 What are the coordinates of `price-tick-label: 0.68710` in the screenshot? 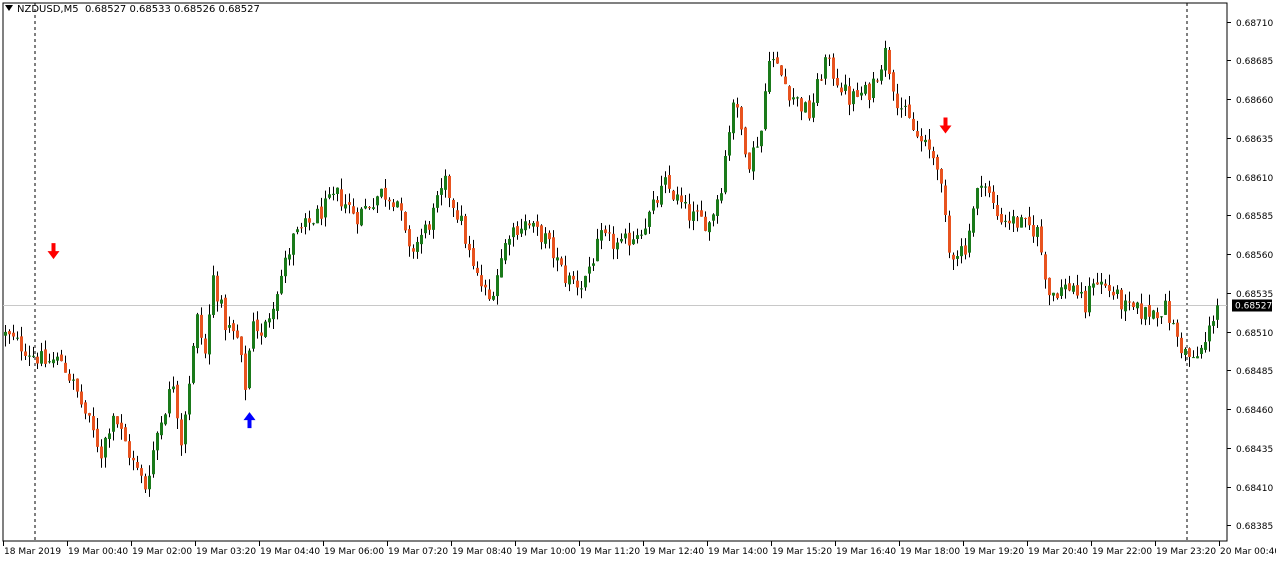 It's located at (1254, 24).